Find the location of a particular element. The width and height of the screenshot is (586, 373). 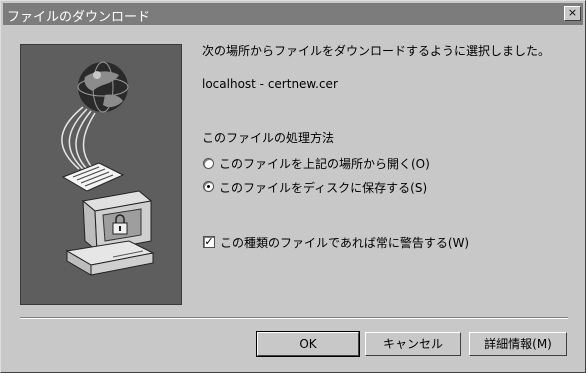

check-icon: ✓ is located at coordinates (209, 241).